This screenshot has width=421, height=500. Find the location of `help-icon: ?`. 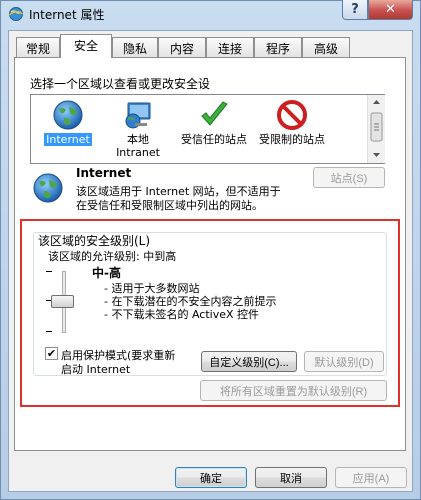

help-icon: ? is located at coordinates (355, 9).